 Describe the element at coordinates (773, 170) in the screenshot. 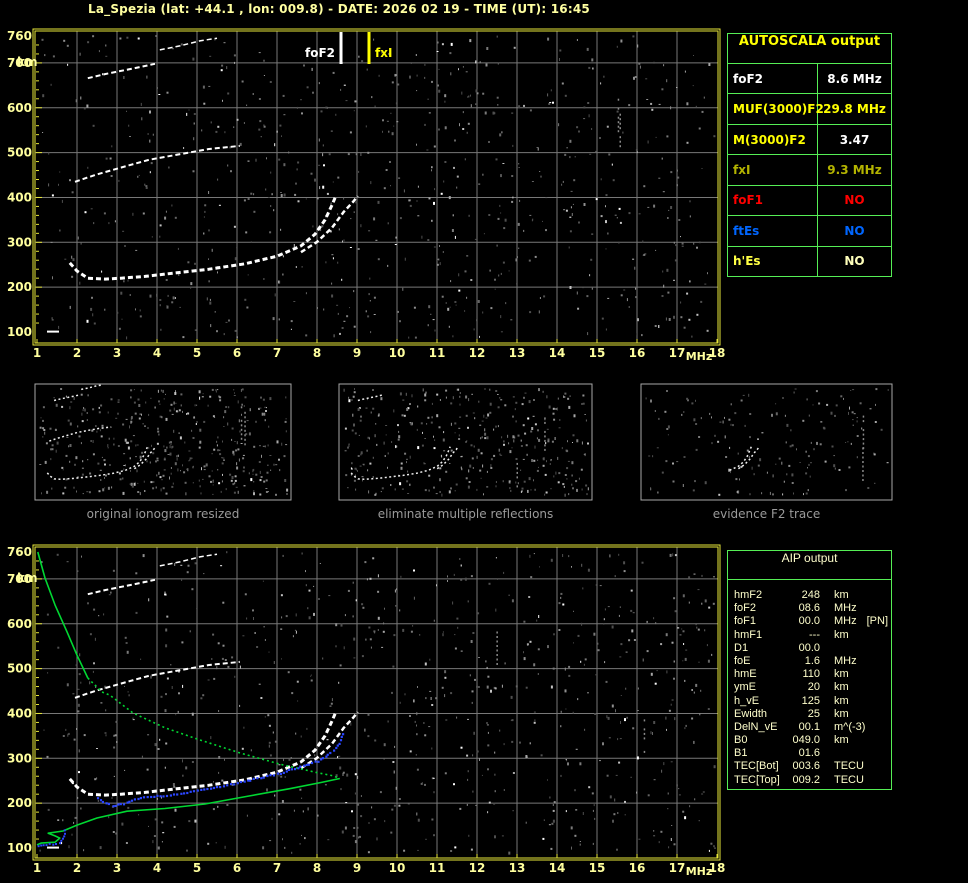

I see `autoscala-row-label: fxI` at that location.